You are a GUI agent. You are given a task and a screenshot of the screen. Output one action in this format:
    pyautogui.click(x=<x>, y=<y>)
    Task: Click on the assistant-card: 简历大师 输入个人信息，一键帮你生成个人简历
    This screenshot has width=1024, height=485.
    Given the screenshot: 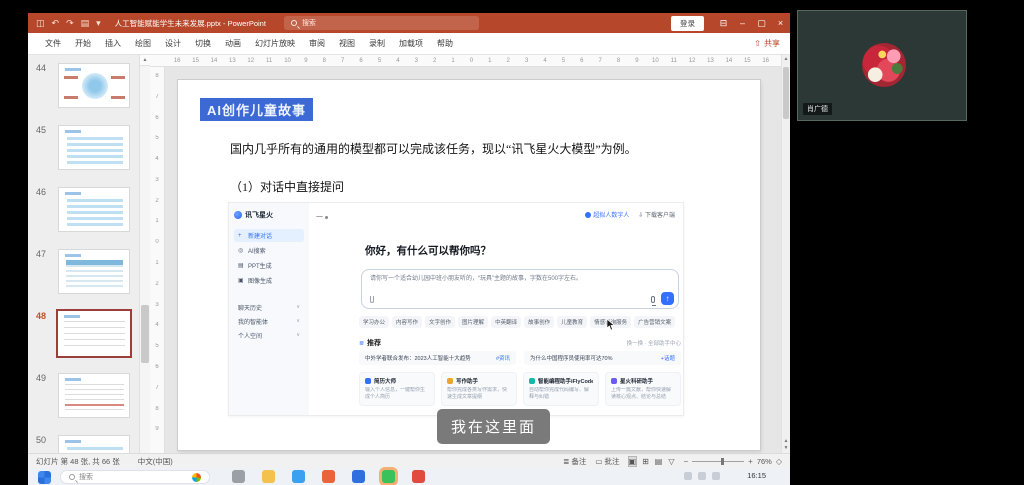 What is the action you would take?
    pyautogui.click(x=397, y=389)
    